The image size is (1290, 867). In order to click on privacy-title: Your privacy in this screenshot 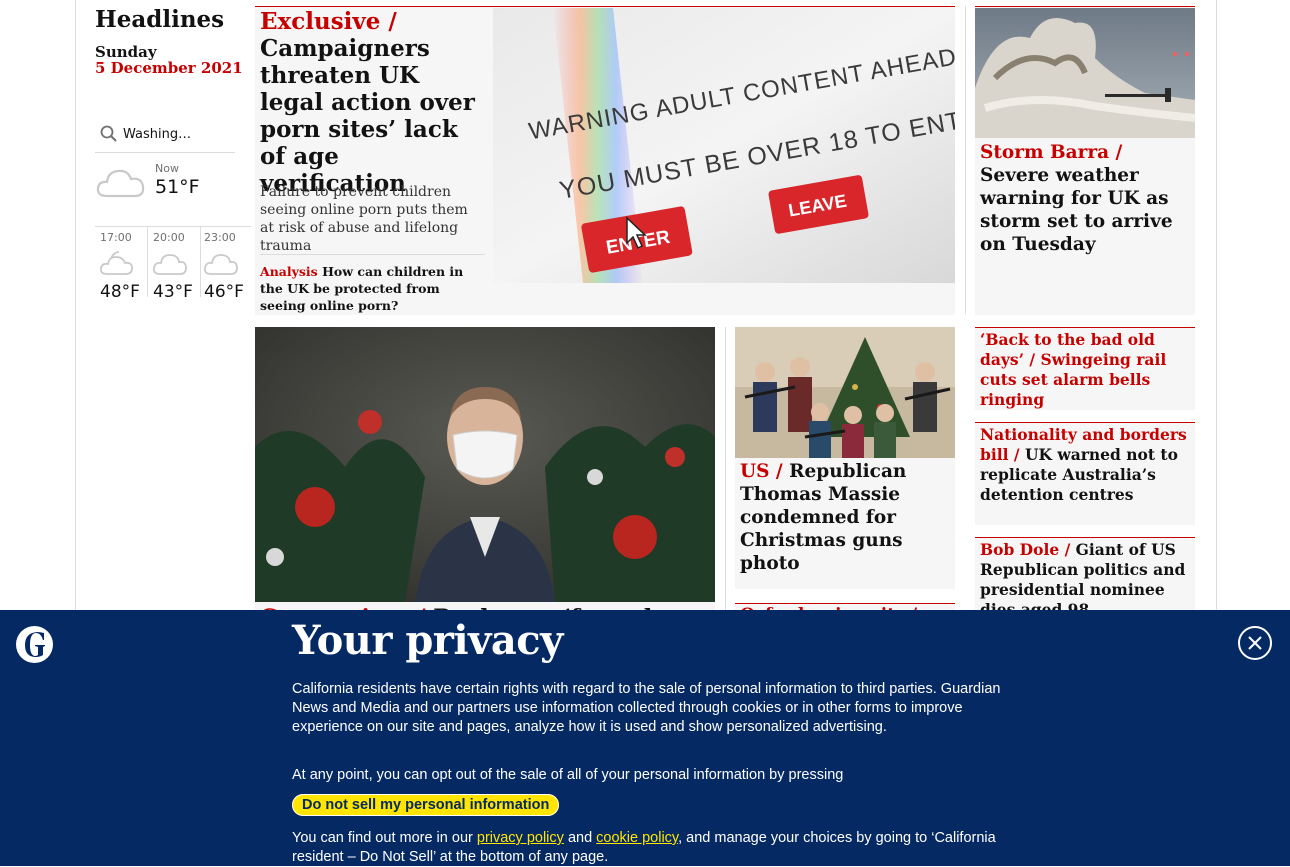, I will do `click(427, 640)`.